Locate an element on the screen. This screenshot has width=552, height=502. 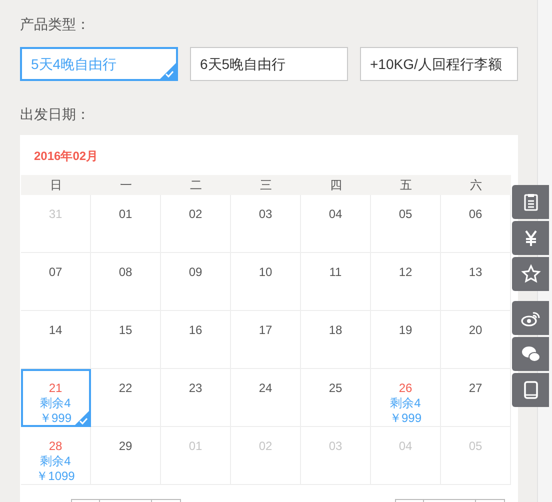
calendar-cell: 25 is located at coordinates (336, 398).